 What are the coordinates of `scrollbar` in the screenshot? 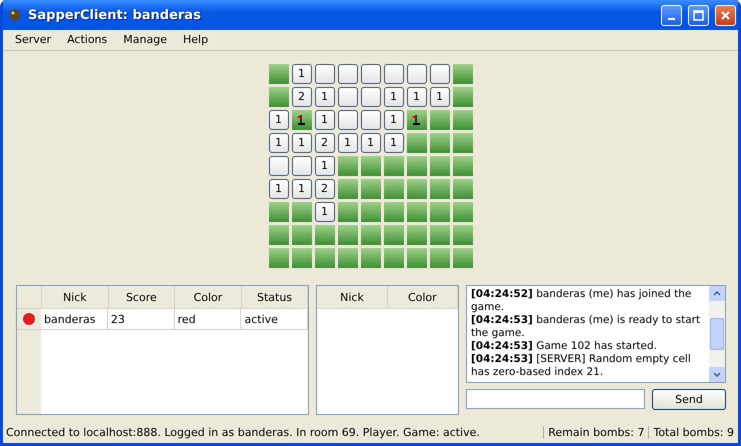 It's located at (717, 334).